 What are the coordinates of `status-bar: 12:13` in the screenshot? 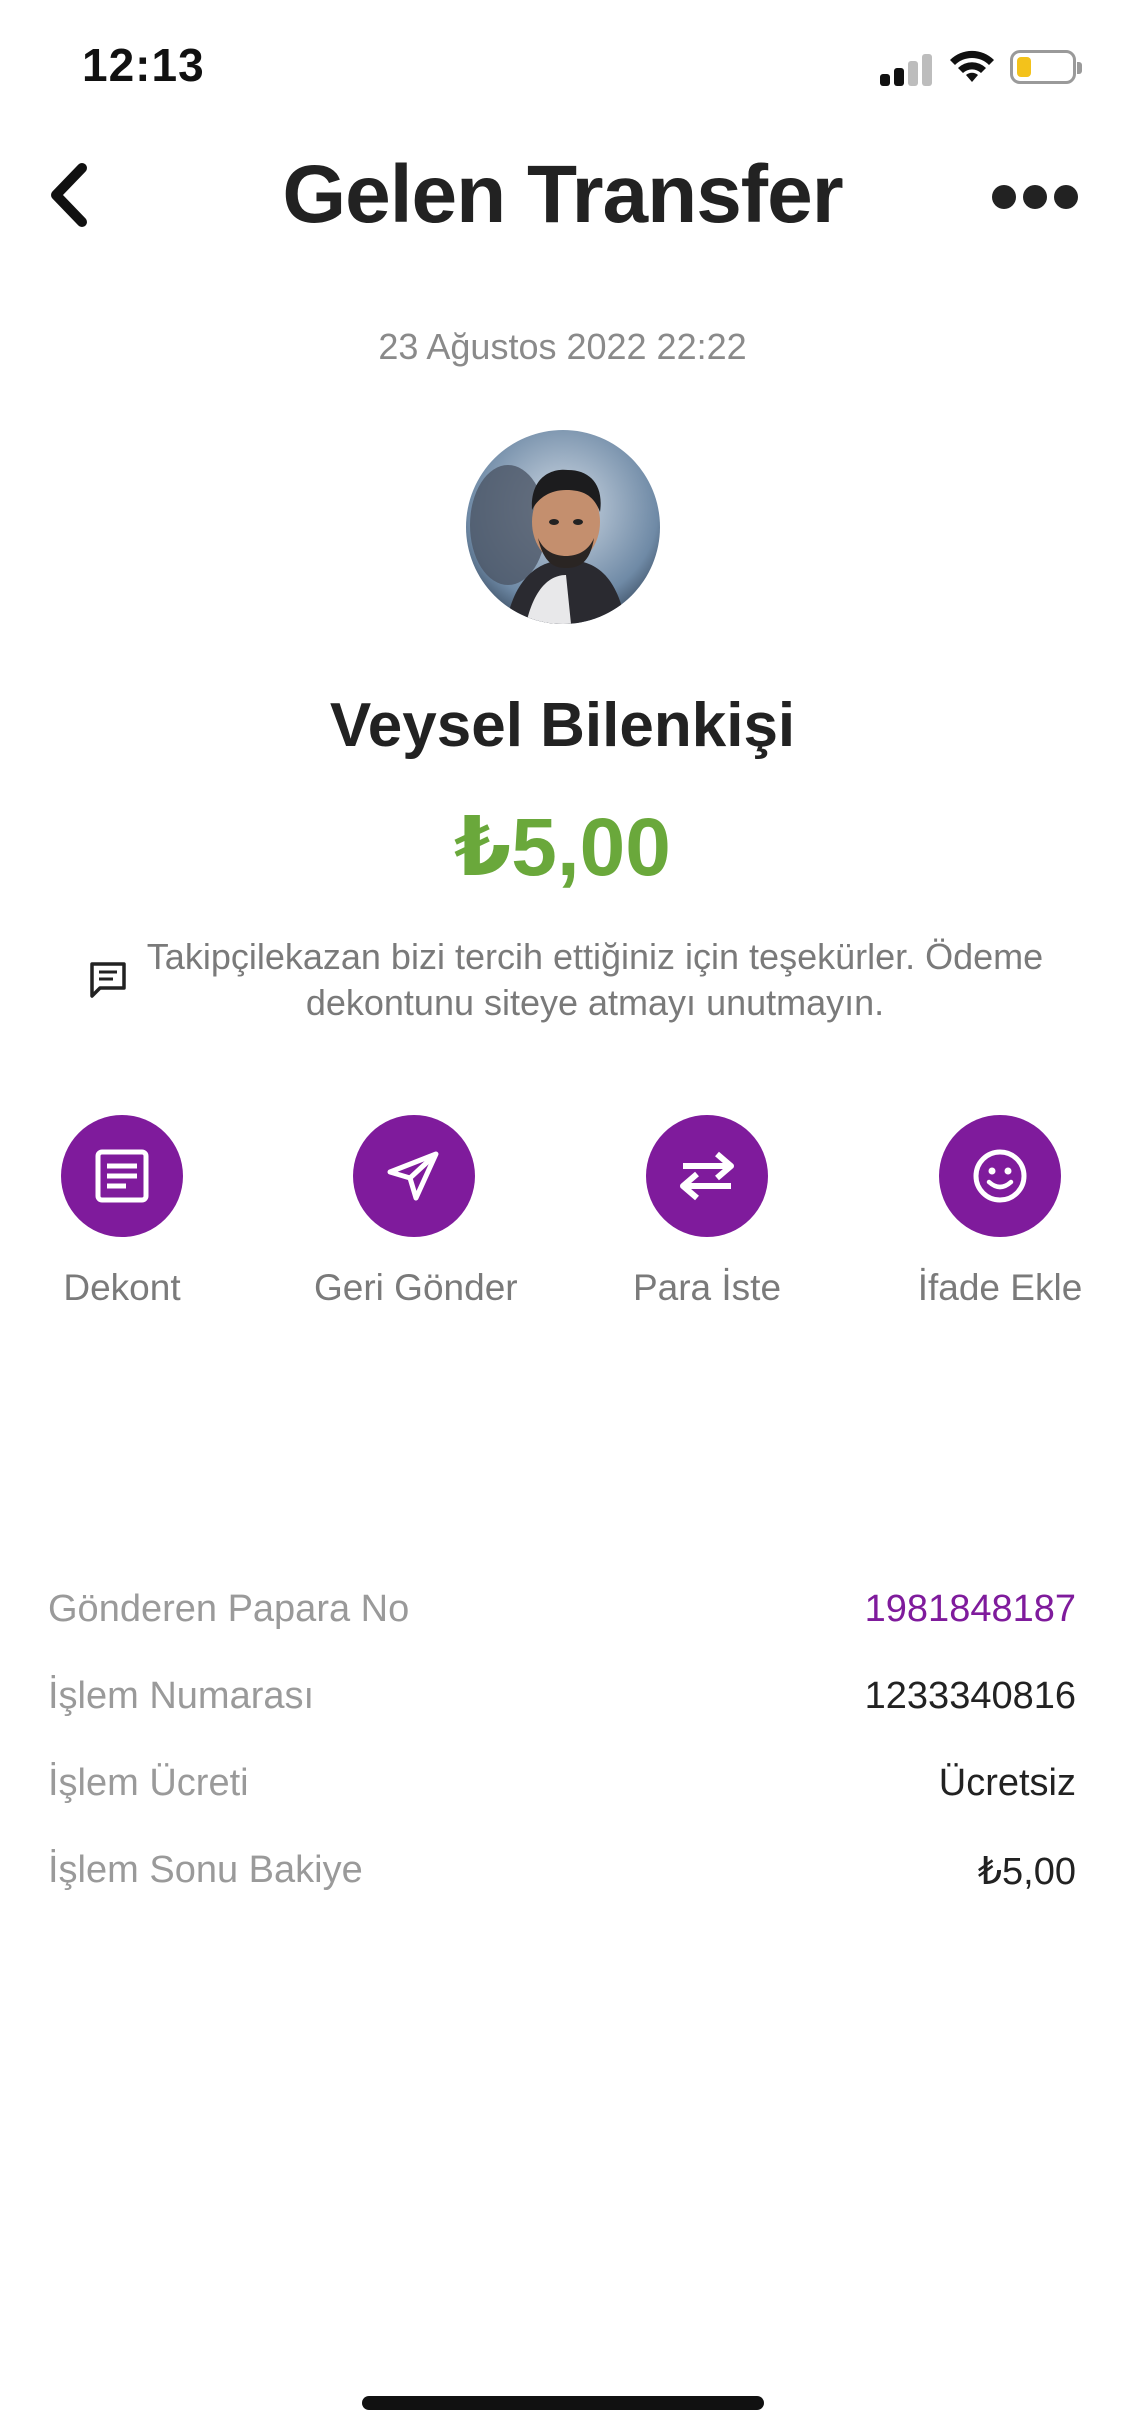 It's located at (562, 70).